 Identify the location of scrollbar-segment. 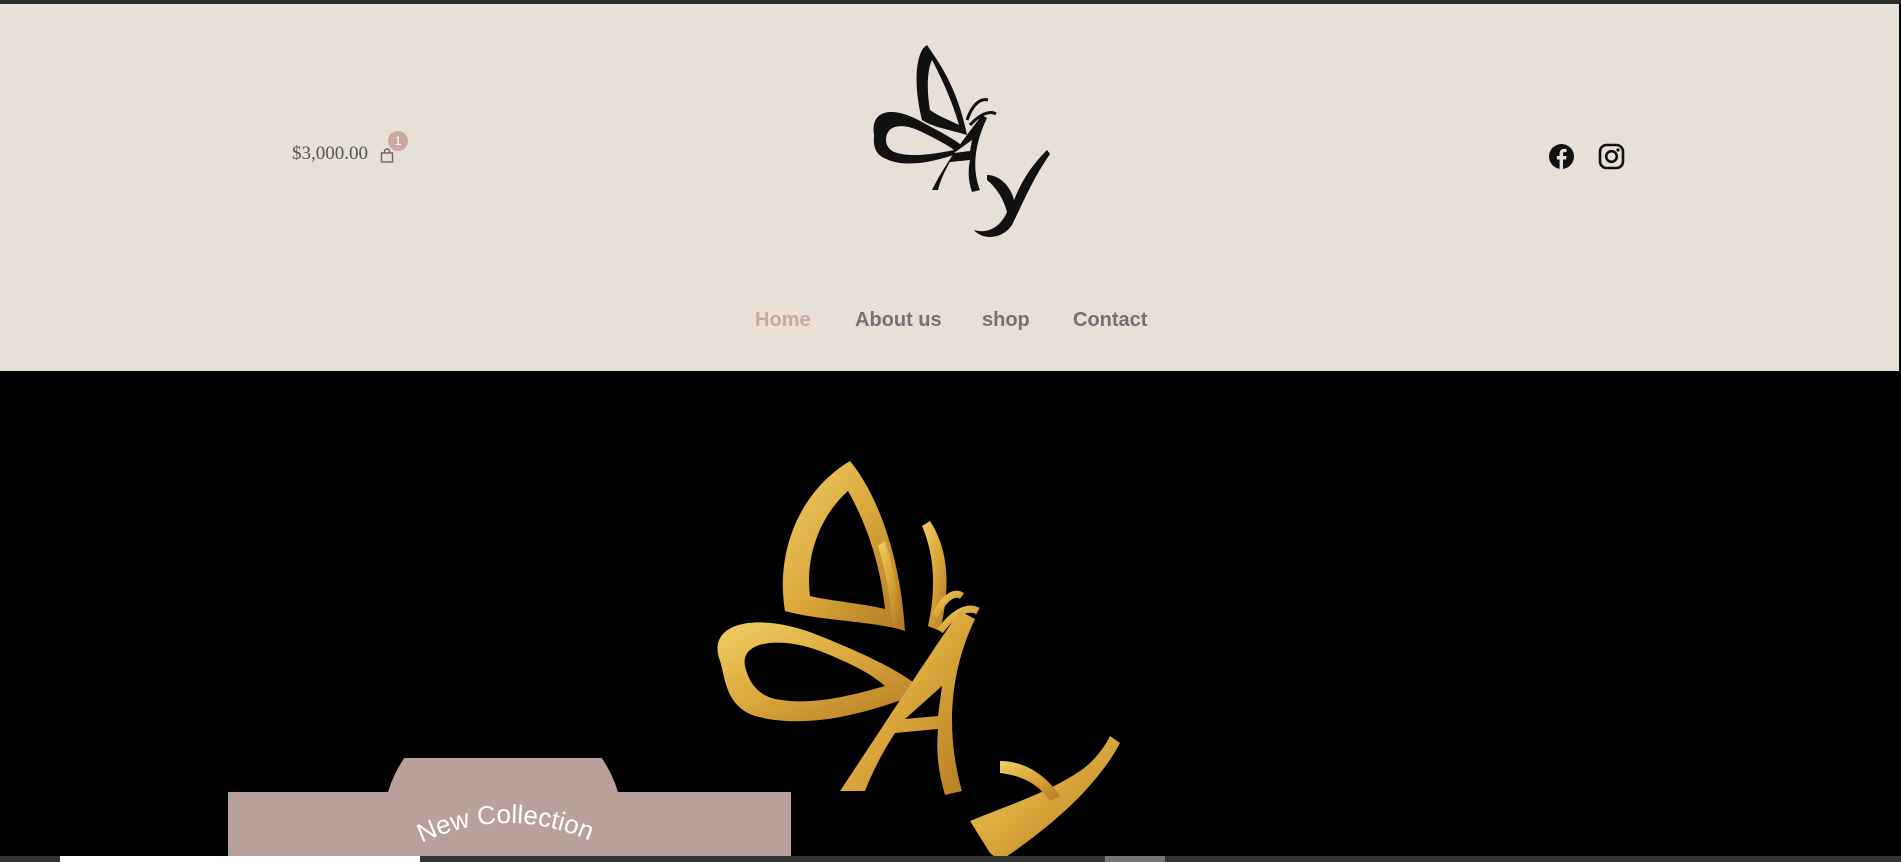
(1135, 859).